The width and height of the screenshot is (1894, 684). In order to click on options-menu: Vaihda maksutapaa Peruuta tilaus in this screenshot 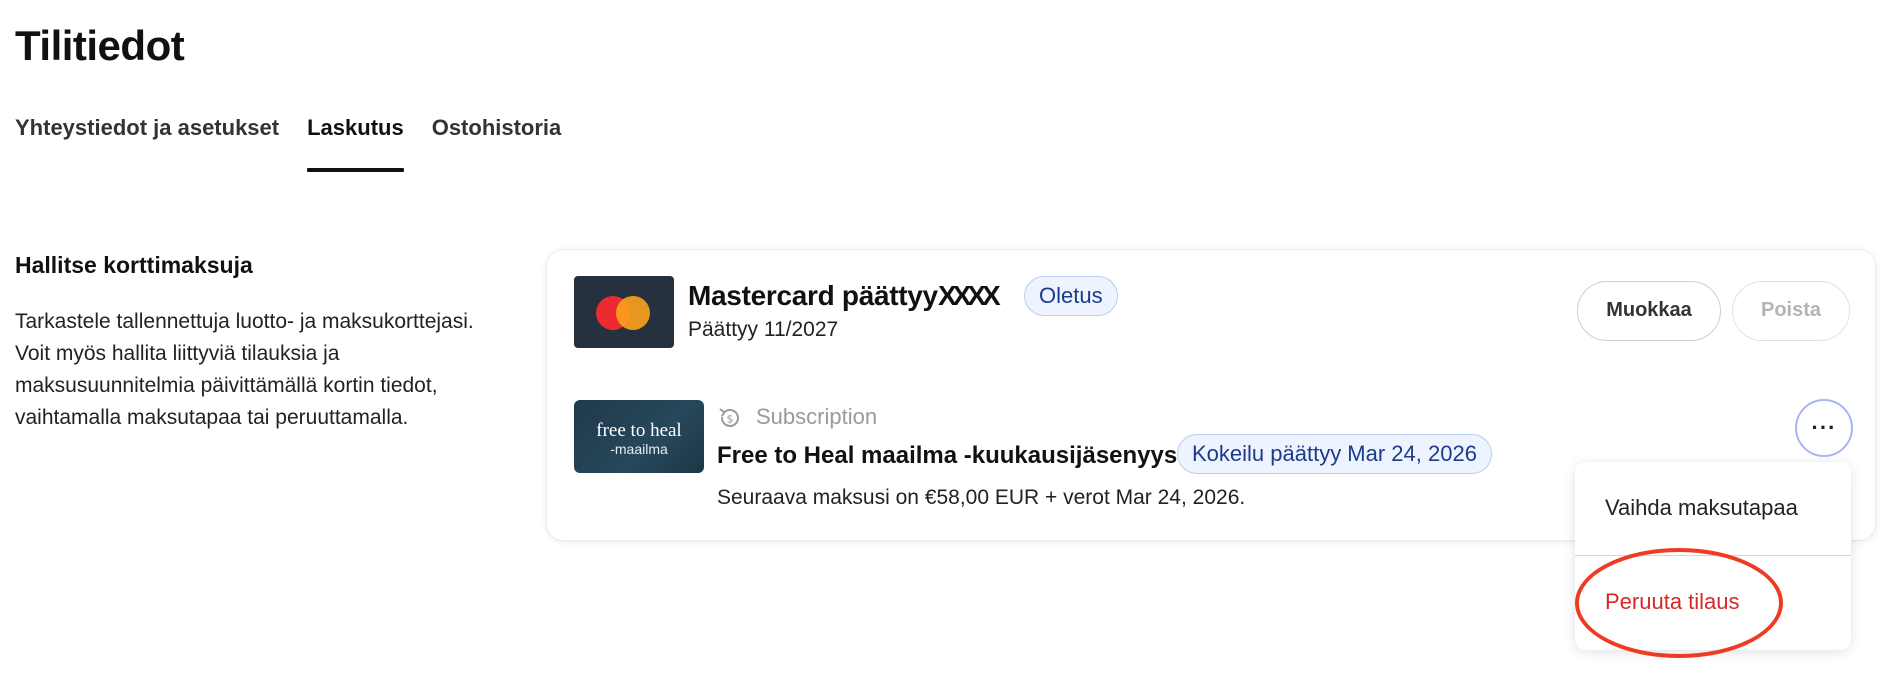, I will do `click(1713, 556)`.